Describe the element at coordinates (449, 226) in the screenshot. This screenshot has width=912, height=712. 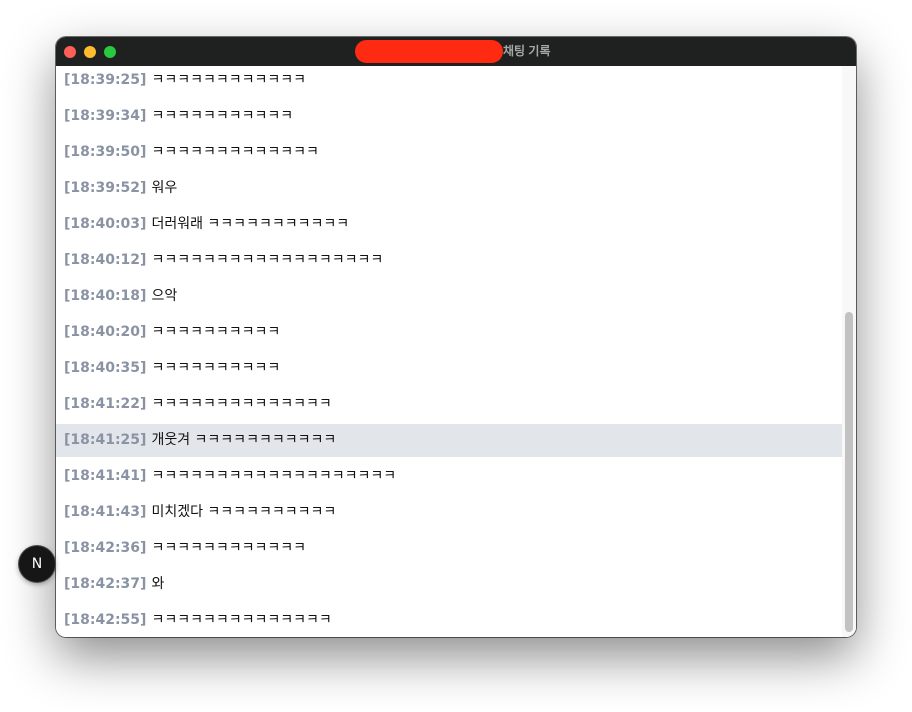
I see `message-row: [18:40:03] 더러워래 ㅋㅋㅋㅋㅋㅋㅋㅋㅋㅋㅋ` at that location.